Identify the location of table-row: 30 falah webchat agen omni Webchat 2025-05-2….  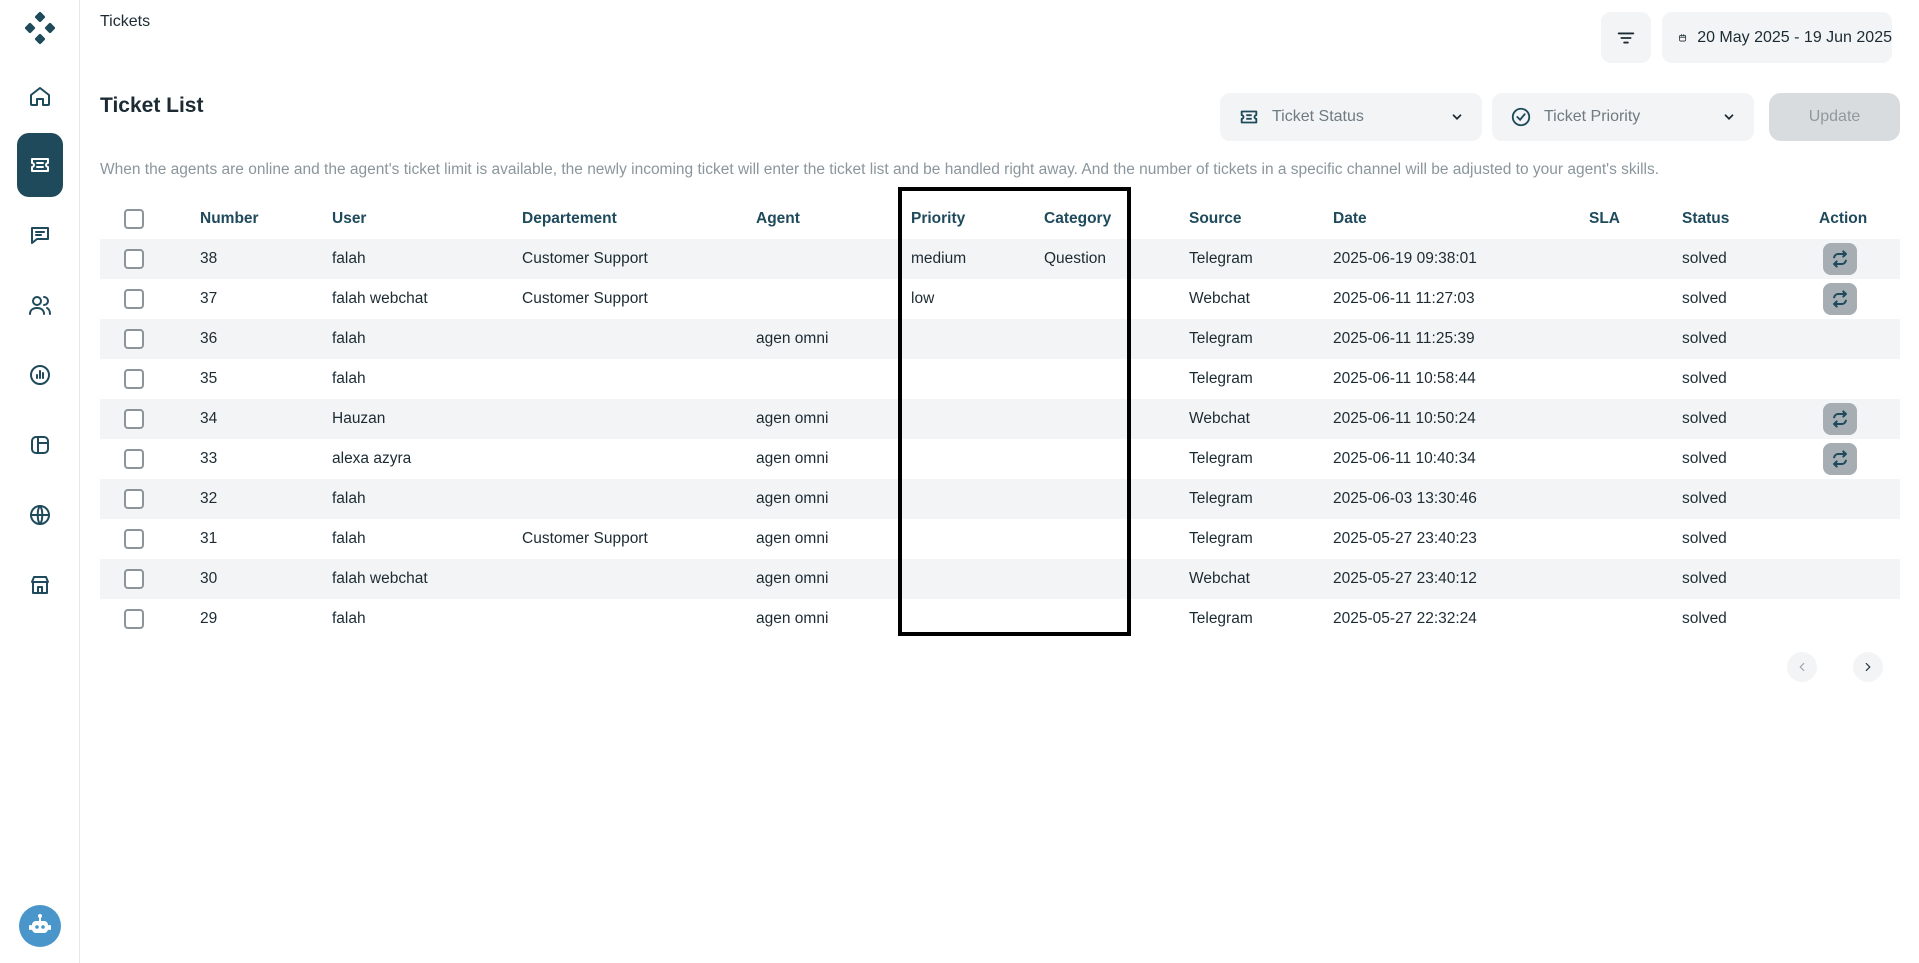
(1000, 579).